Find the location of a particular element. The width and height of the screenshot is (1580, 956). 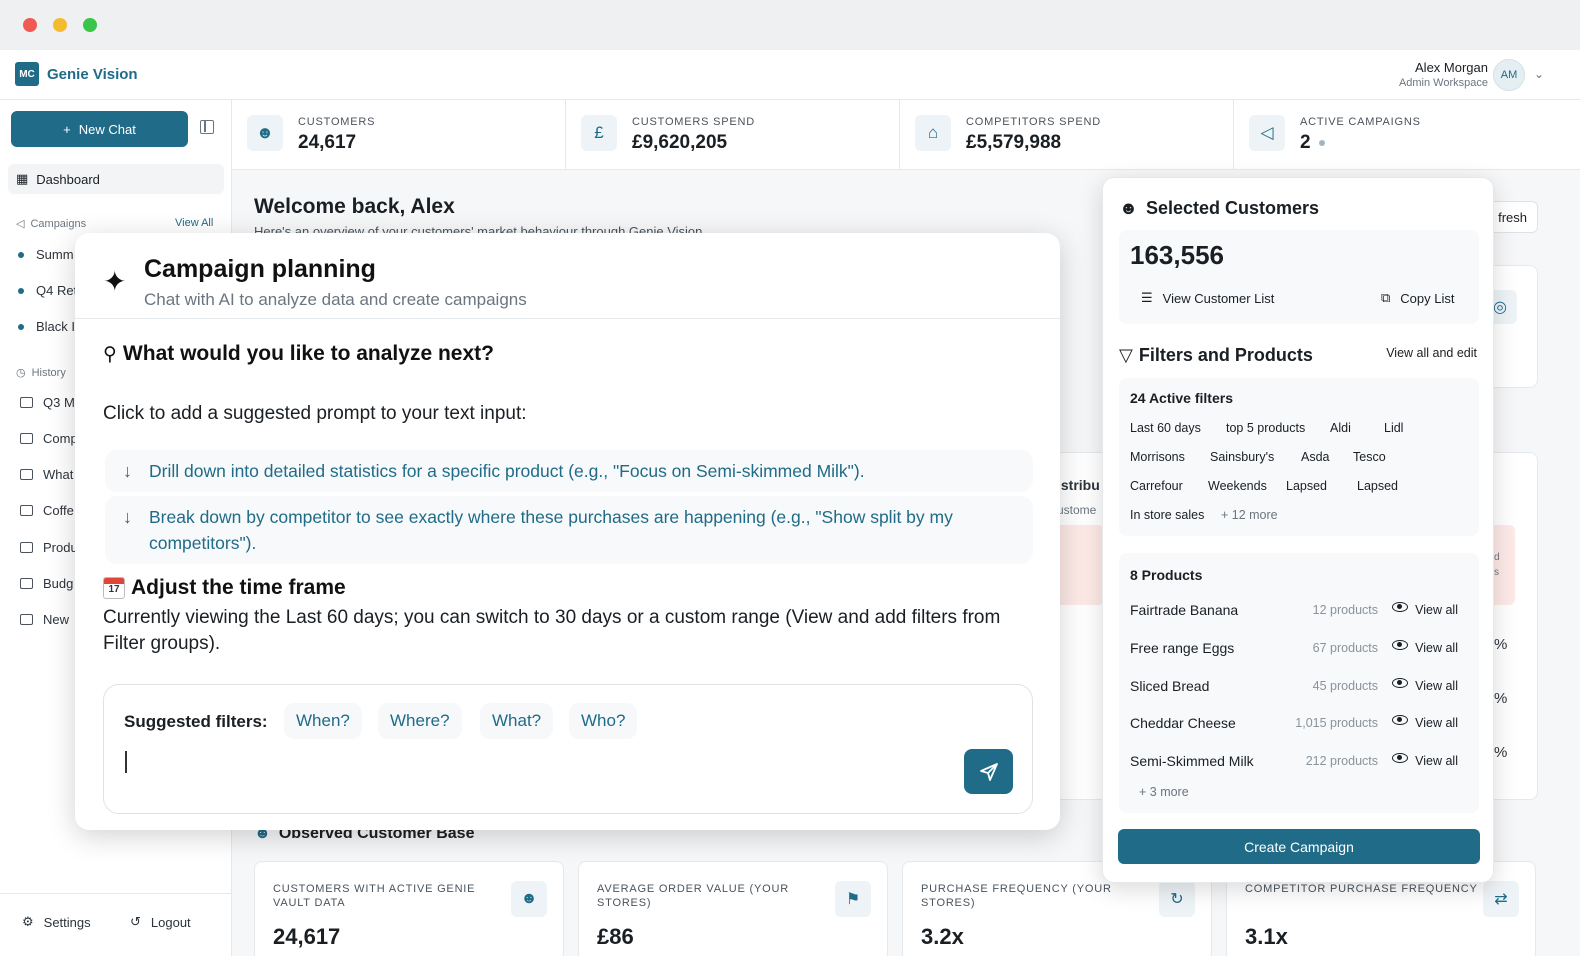

create-campaign-button: Create Campaign is located at coordinates (1299, 846).